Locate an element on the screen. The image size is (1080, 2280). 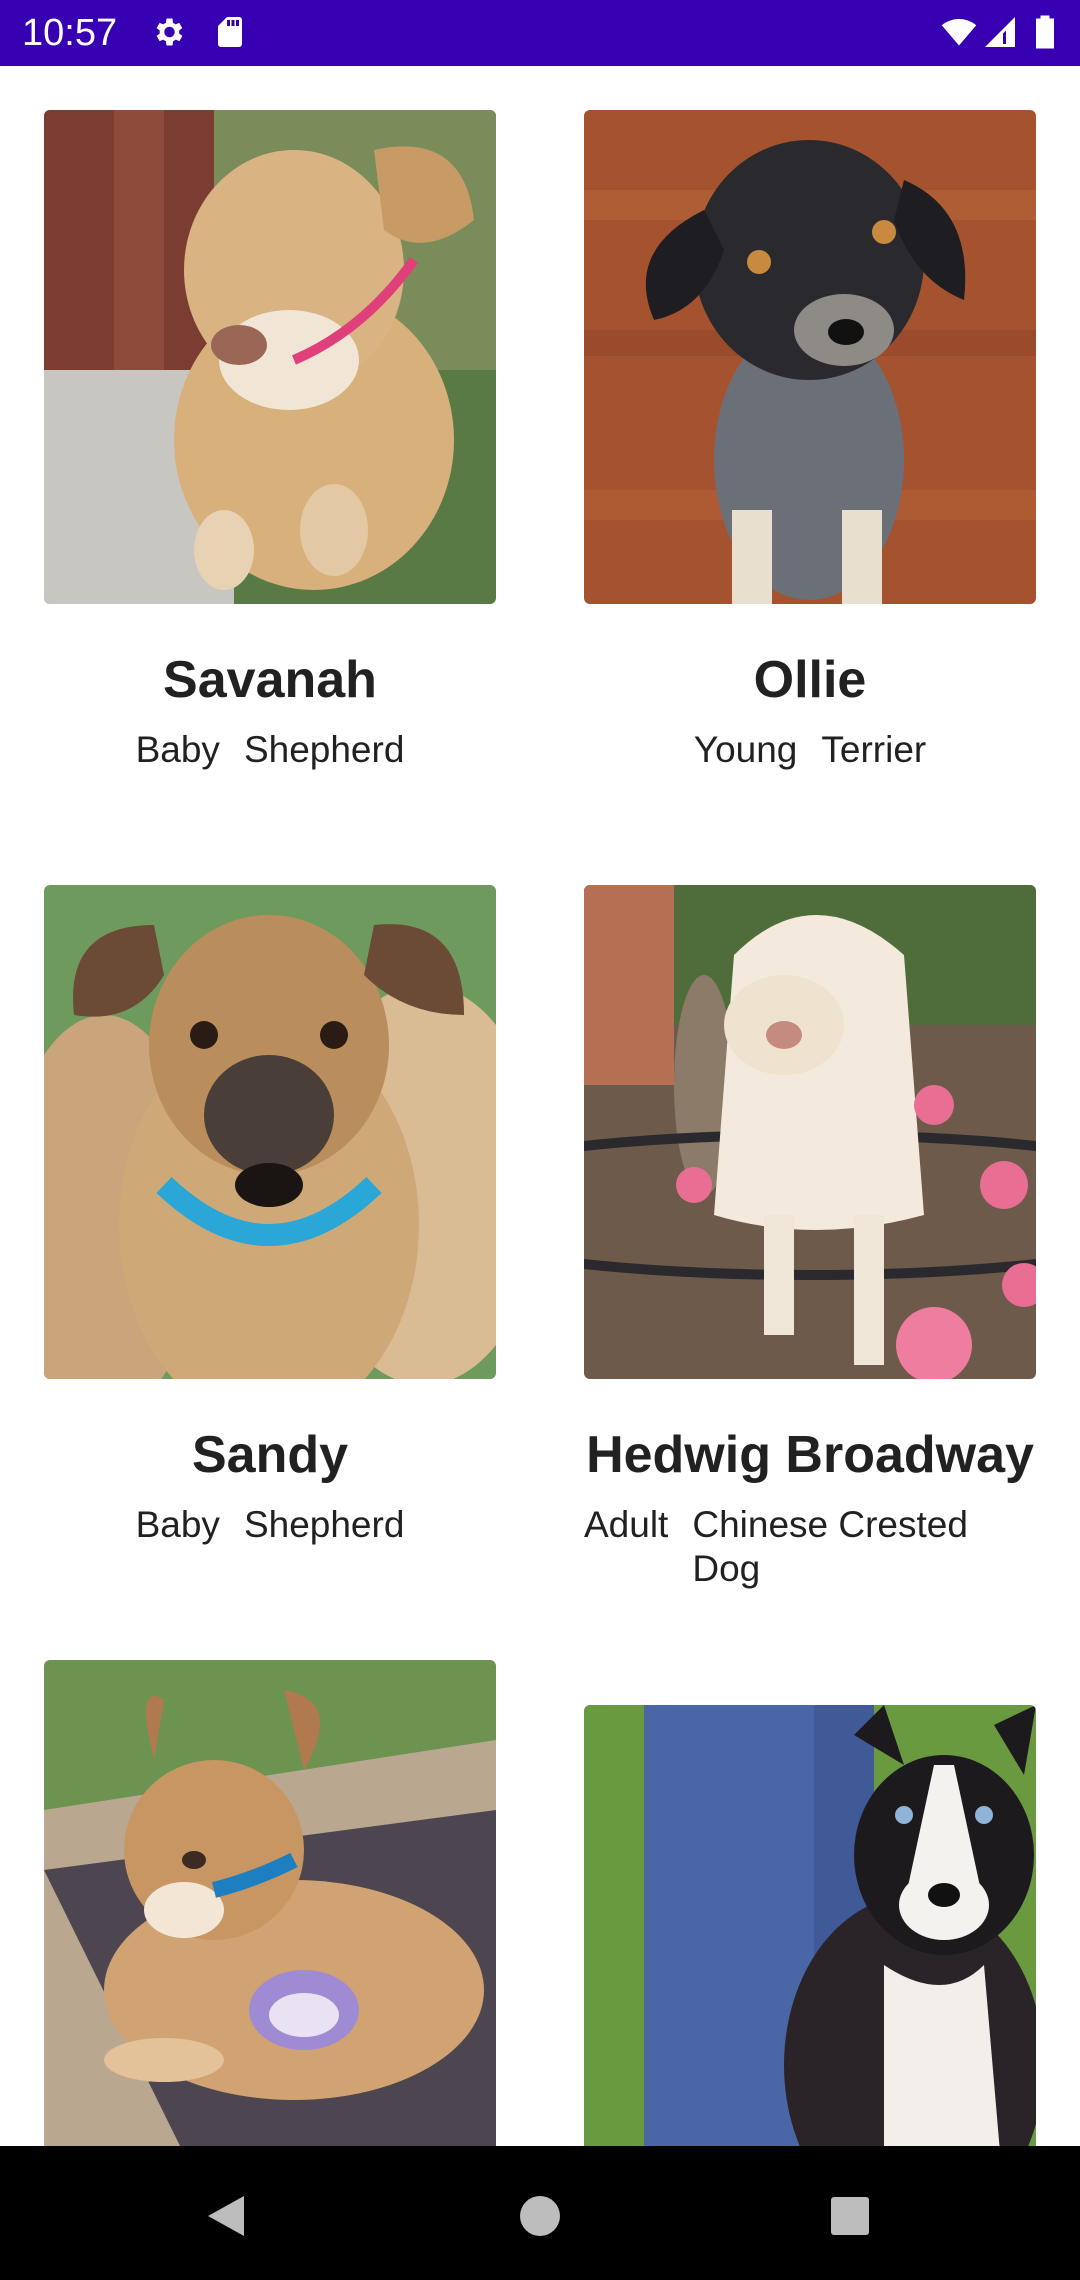
pet-breed: Chinese Crested Dog is located at coordinates (830, 1546).